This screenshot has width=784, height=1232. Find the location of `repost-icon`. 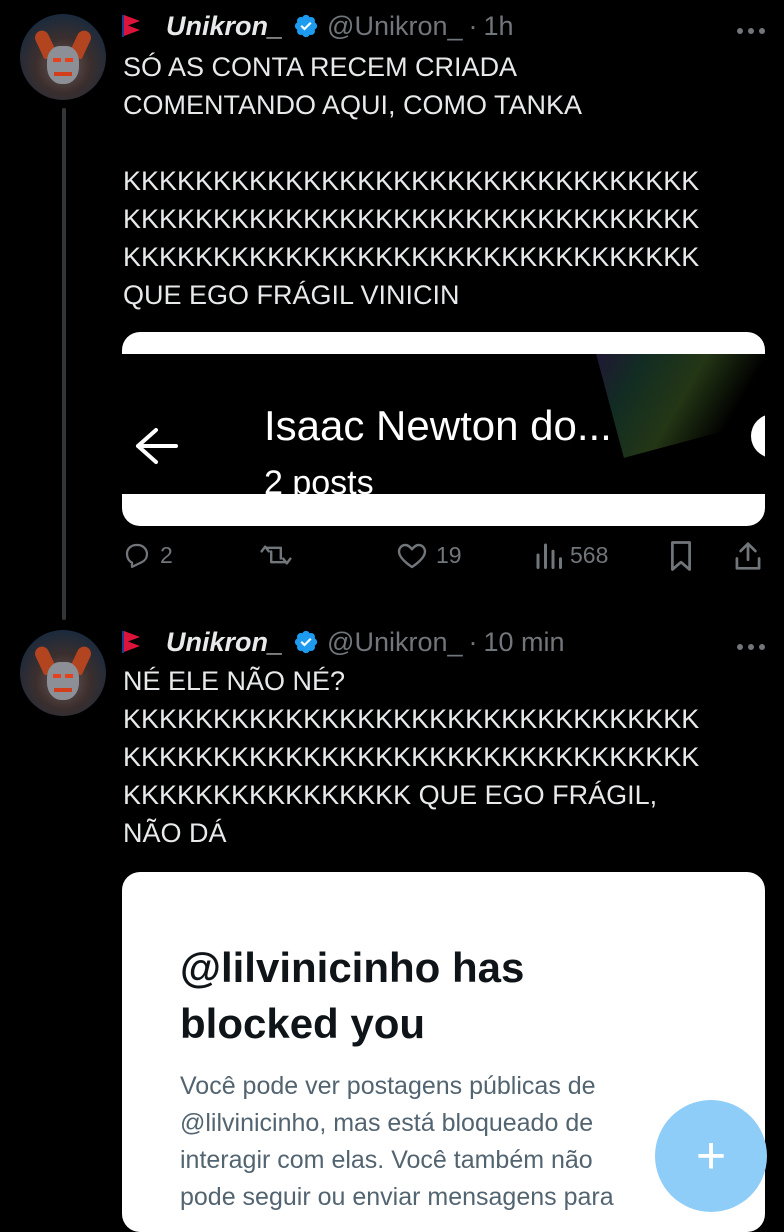

repost-icon is located at coordinates (276, 555).